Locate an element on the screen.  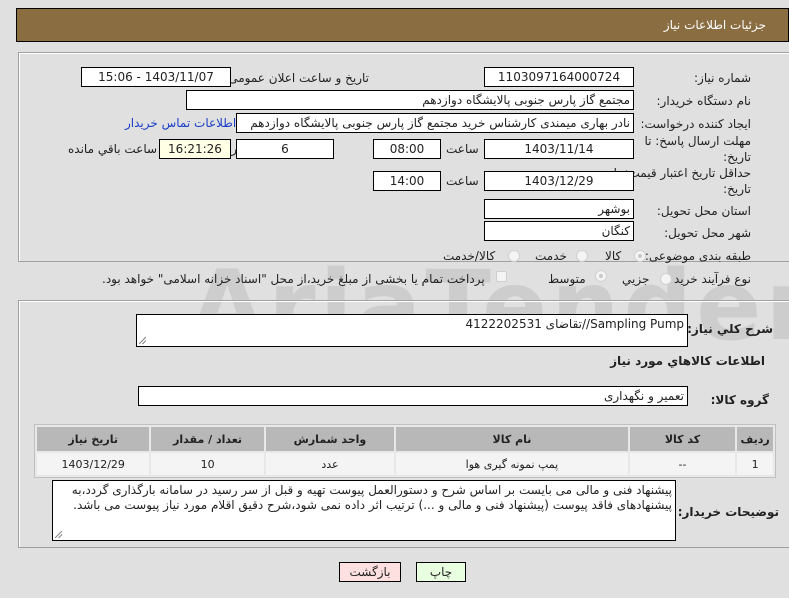
cell-row: 1 is located at coordinates (755, 464).